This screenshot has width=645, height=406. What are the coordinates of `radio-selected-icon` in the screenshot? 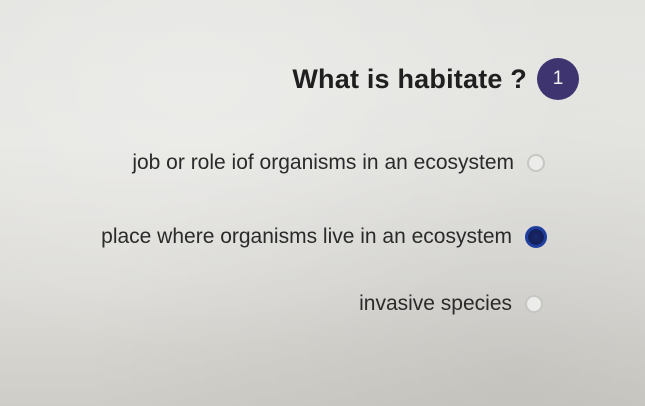 It's located at (536, 237).